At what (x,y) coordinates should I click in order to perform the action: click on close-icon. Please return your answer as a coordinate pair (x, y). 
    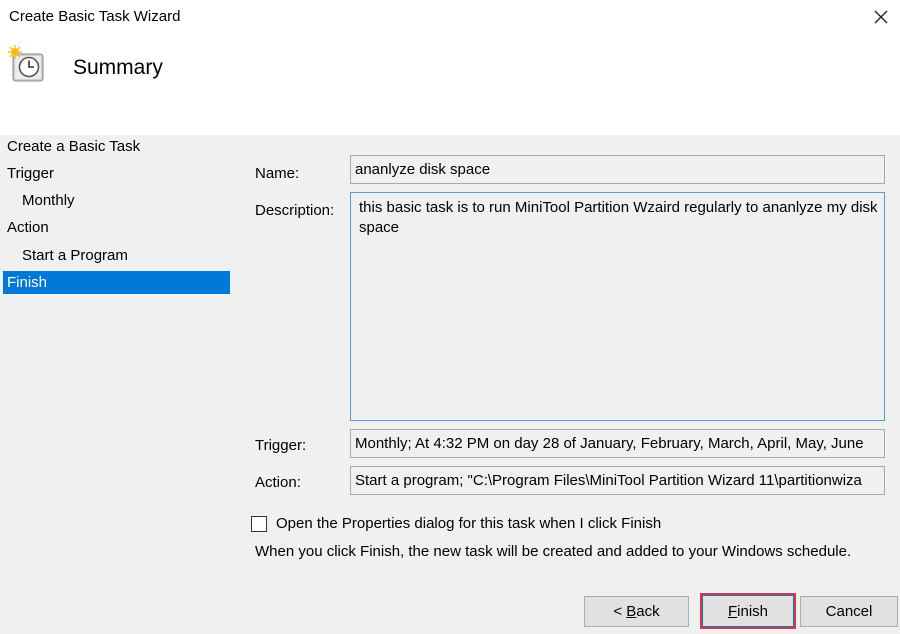
    Looking at the image, I should click on (881, 17).